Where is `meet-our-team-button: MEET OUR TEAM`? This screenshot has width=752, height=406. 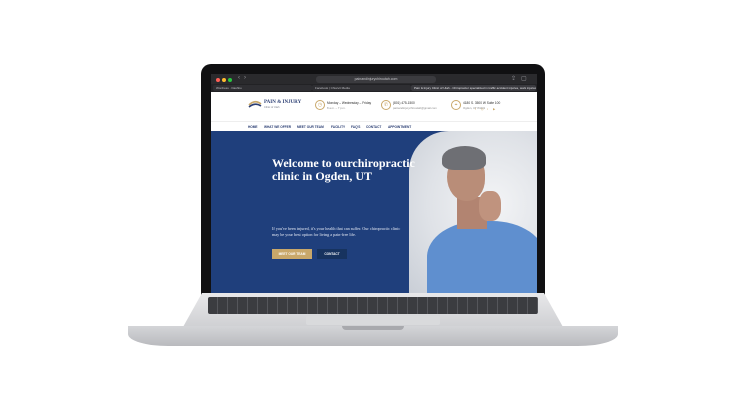 meet-our-team-button: MEET OUR TEAM is located at coordinates (292, 254).